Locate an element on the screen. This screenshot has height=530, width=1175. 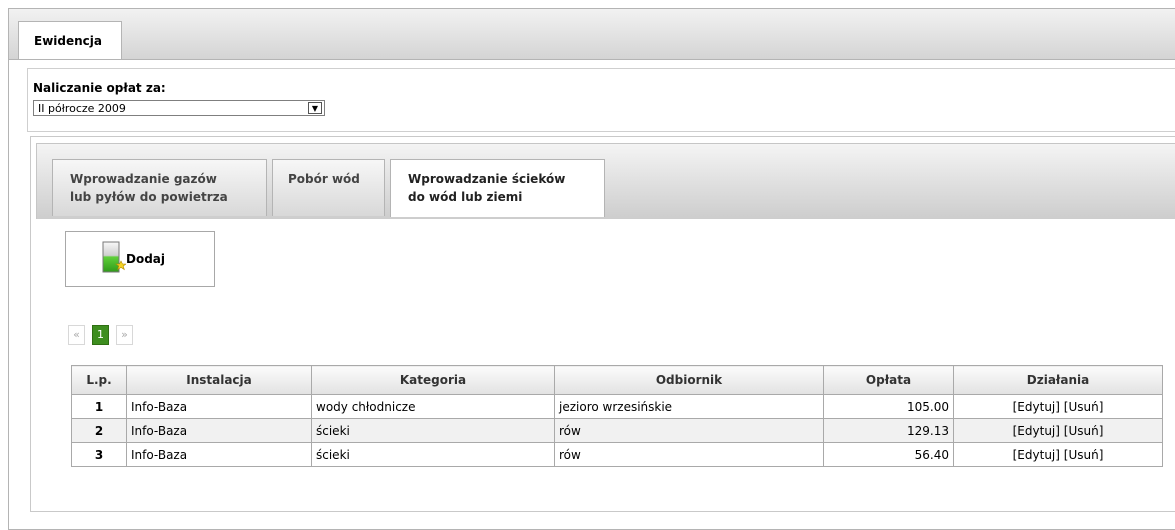
pager-next: » is located at coordinates (124, 335).